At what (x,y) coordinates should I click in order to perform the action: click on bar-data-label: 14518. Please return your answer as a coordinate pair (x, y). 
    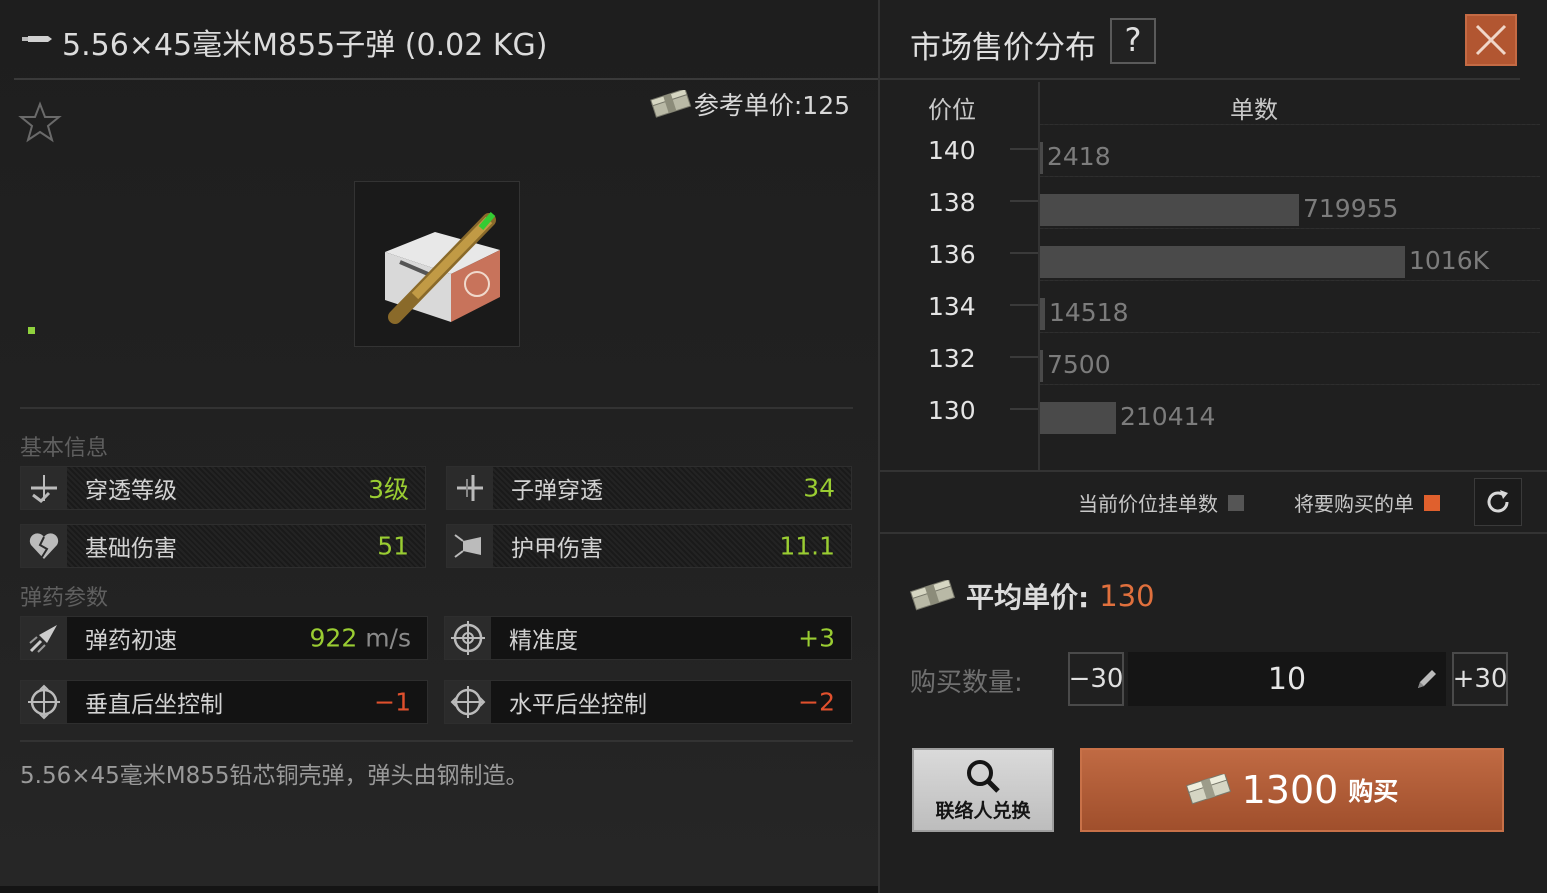
    Looking at the image, I should click on (1089, 312).